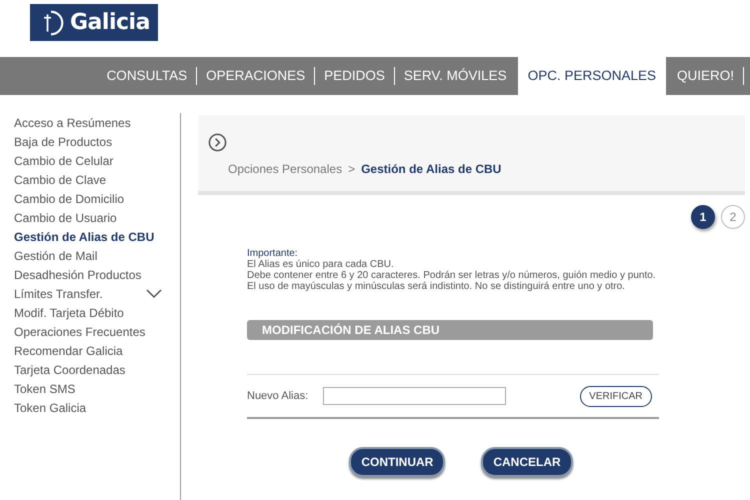 This screenshot has width=750, height=500. I want to click on alias-input-field, so click(414, 396).